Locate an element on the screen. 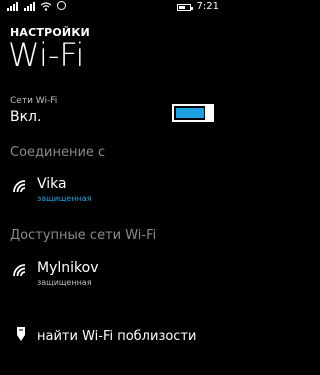 This screenshot has width=320, height=375. find-nearby-label: найти Wi-Fi поблизости is located at coordinates (117, 336).